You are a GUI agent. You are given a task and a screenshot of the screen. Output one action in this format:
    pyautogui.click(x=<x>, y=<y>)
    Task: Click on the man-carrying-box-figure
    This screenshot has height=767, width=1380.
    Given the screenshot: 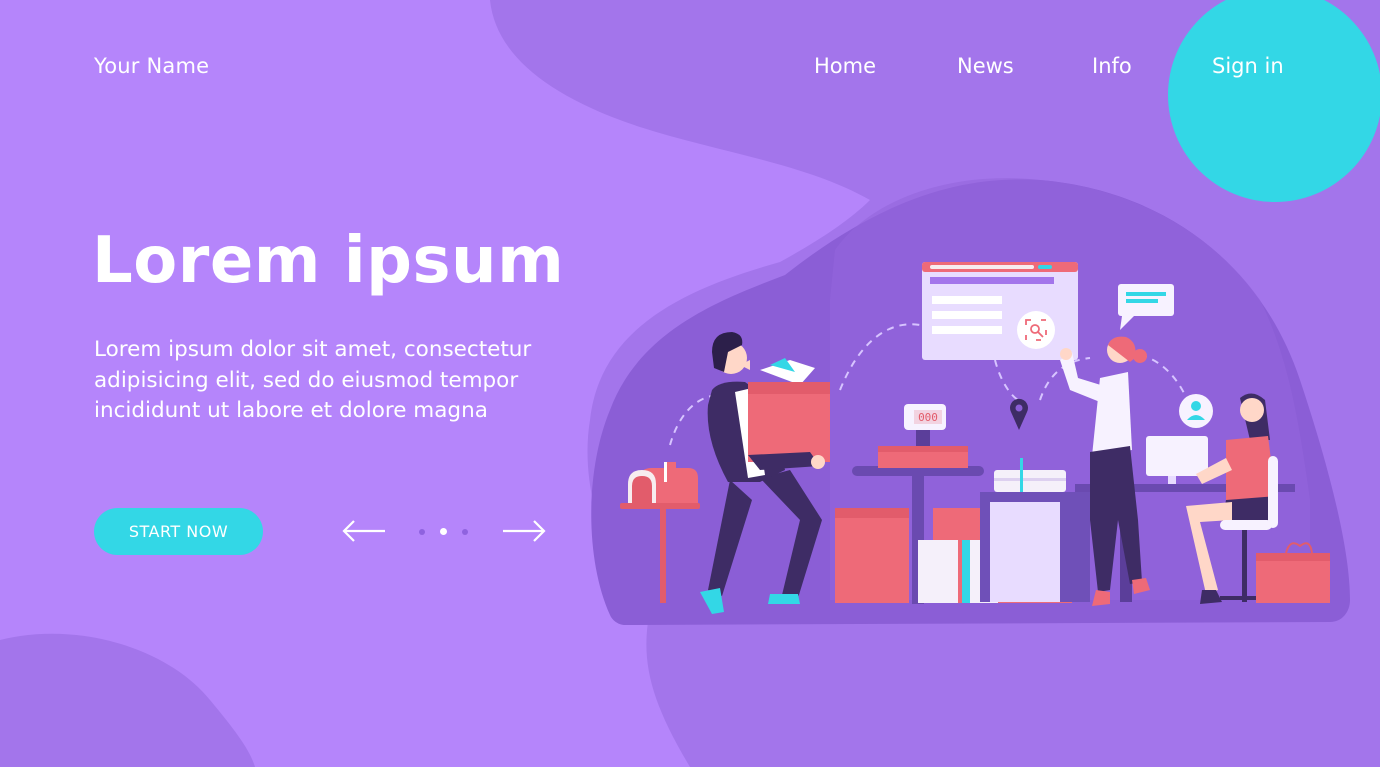 What is the action you would take?
    pyautogui.click(x=765, y=473)
    